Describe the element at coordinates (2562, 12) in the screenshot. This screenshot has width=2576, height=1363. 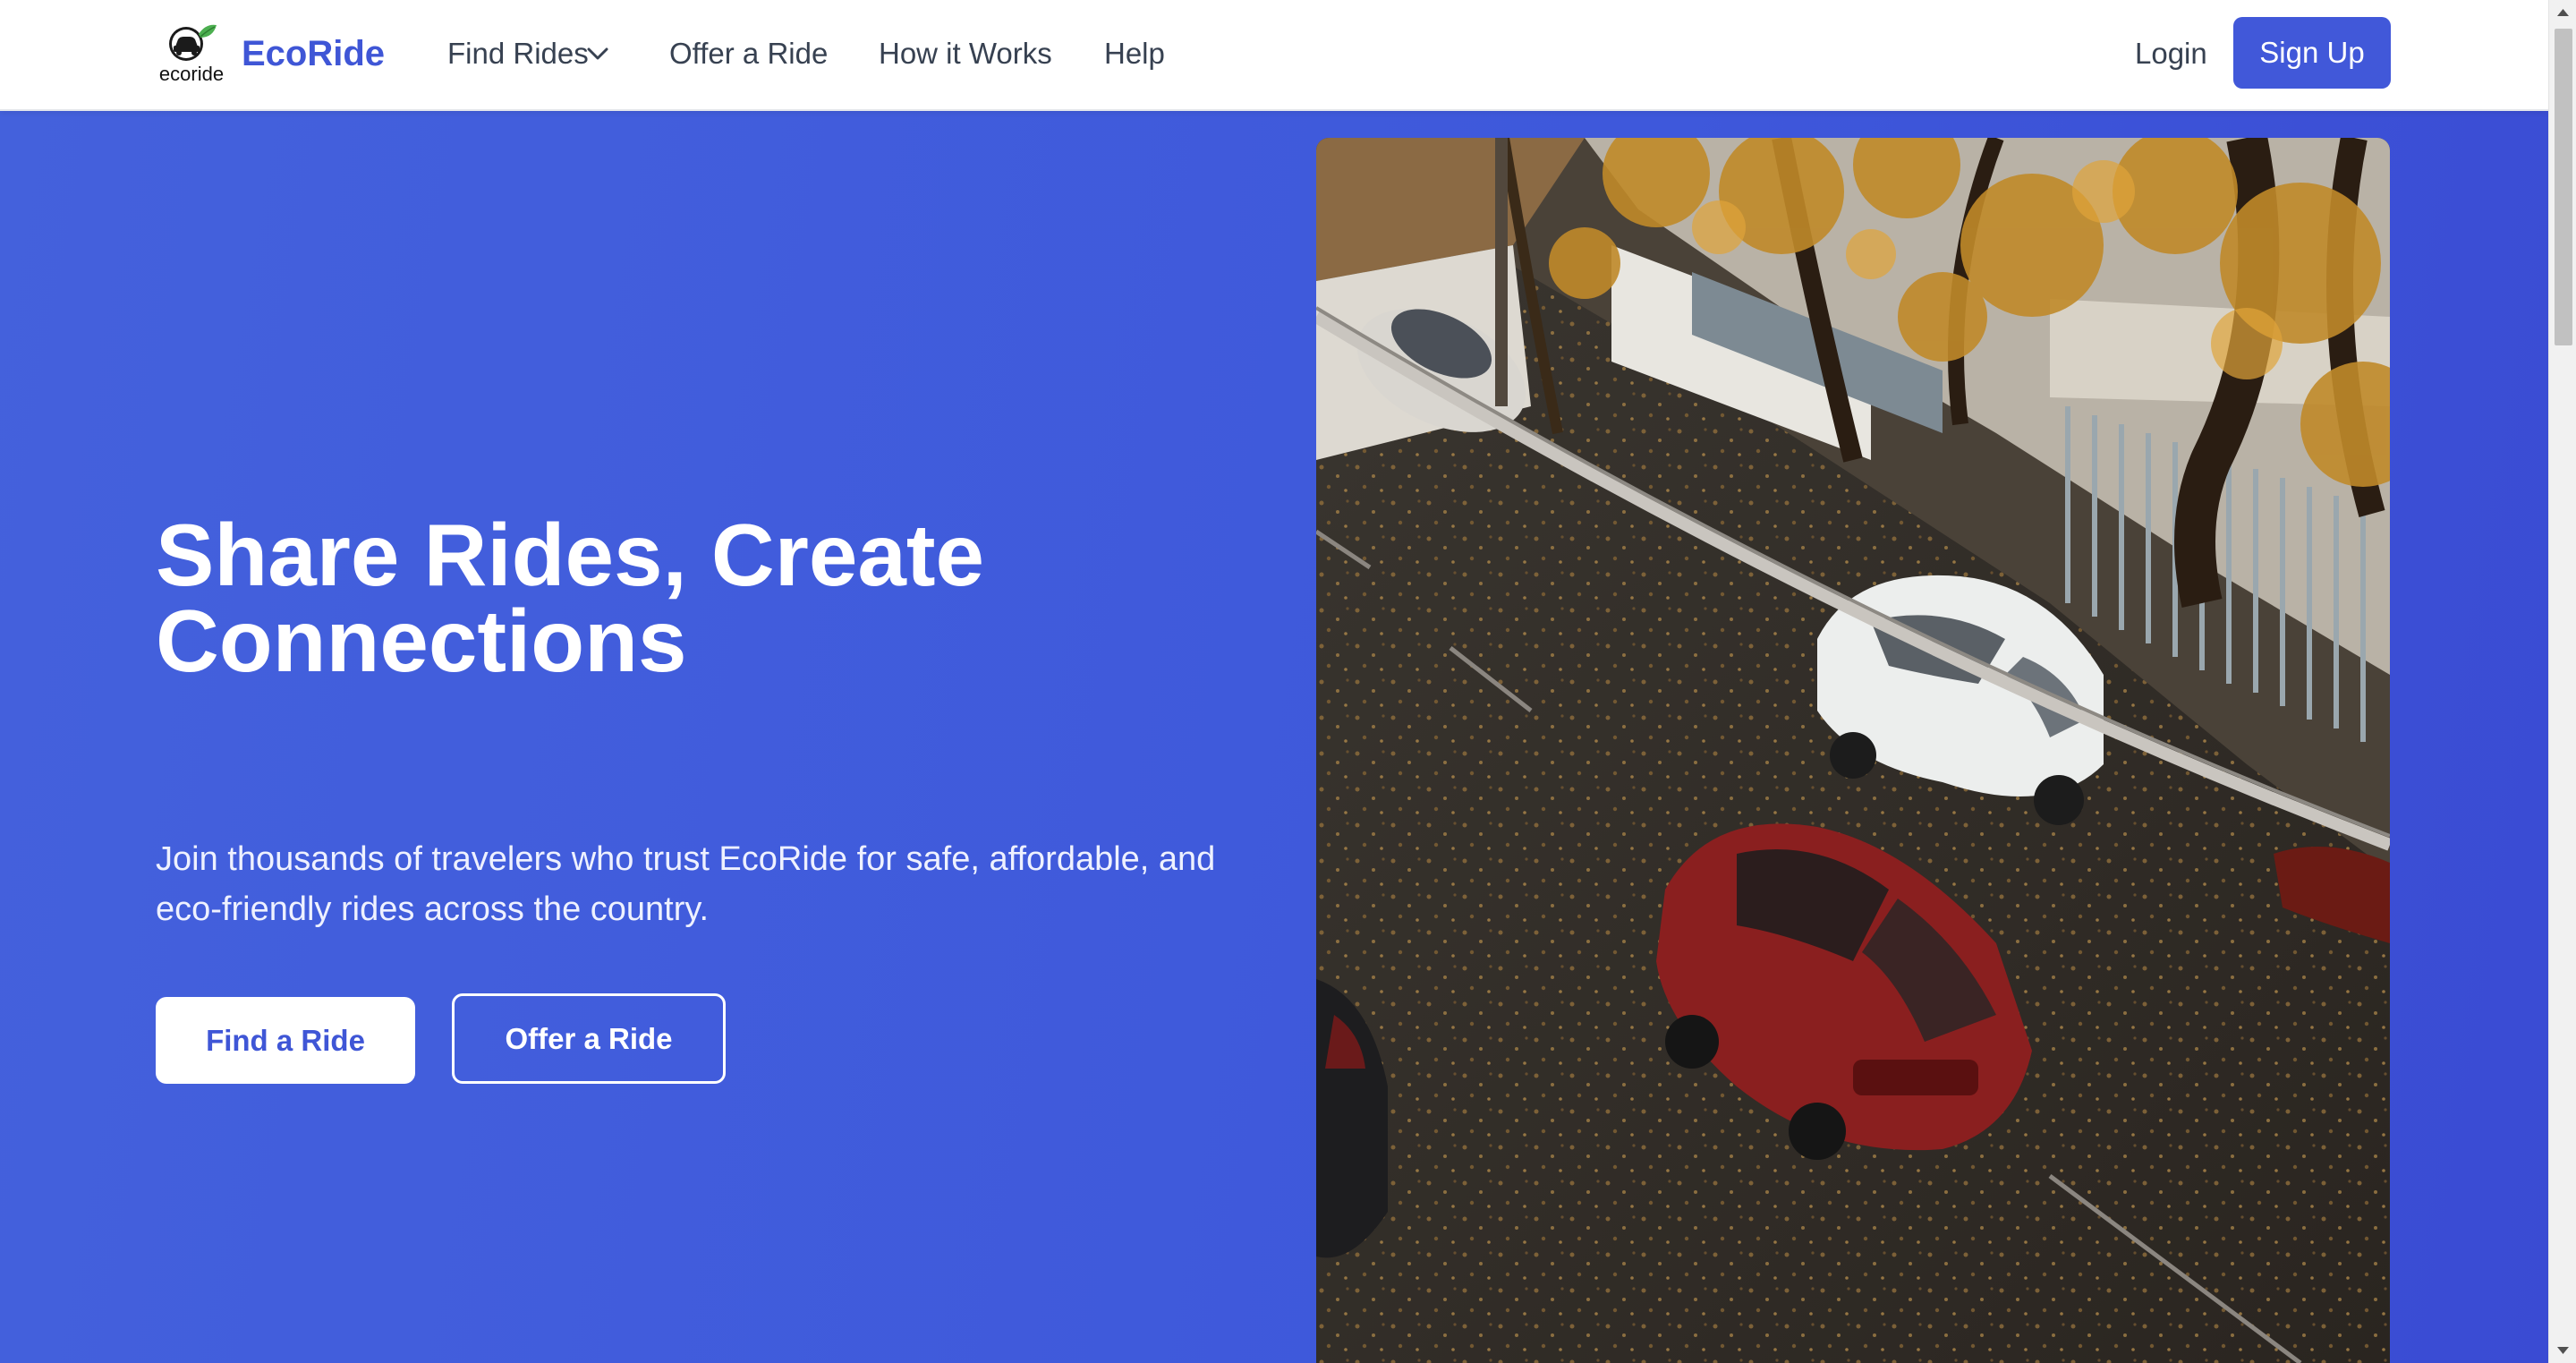
I see `scroll-up-arrow-icon` at that location.